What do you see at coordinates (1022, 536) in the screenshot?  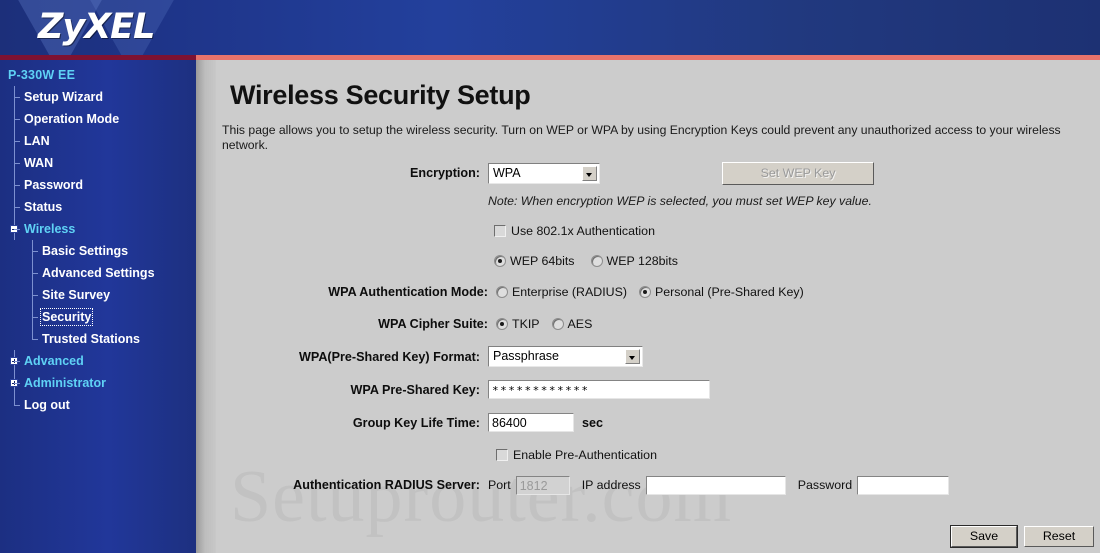 I see `form-actions: Save Reset` at bounding box center [1022, 536].